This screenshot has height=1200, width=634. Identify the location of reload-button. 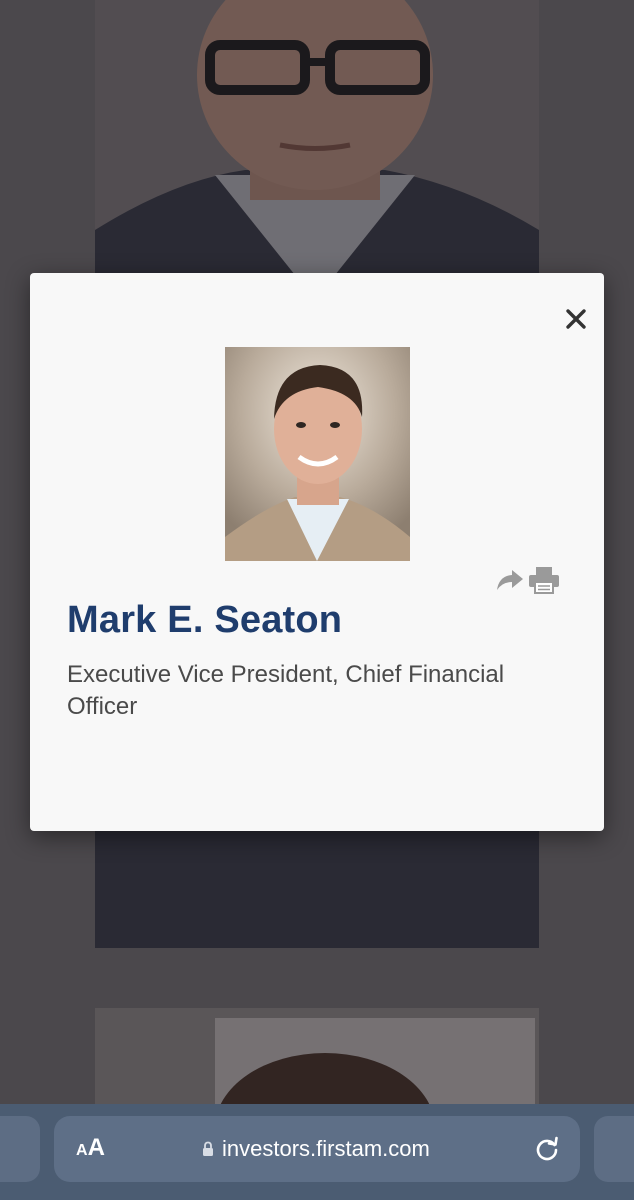
(547, 1149).